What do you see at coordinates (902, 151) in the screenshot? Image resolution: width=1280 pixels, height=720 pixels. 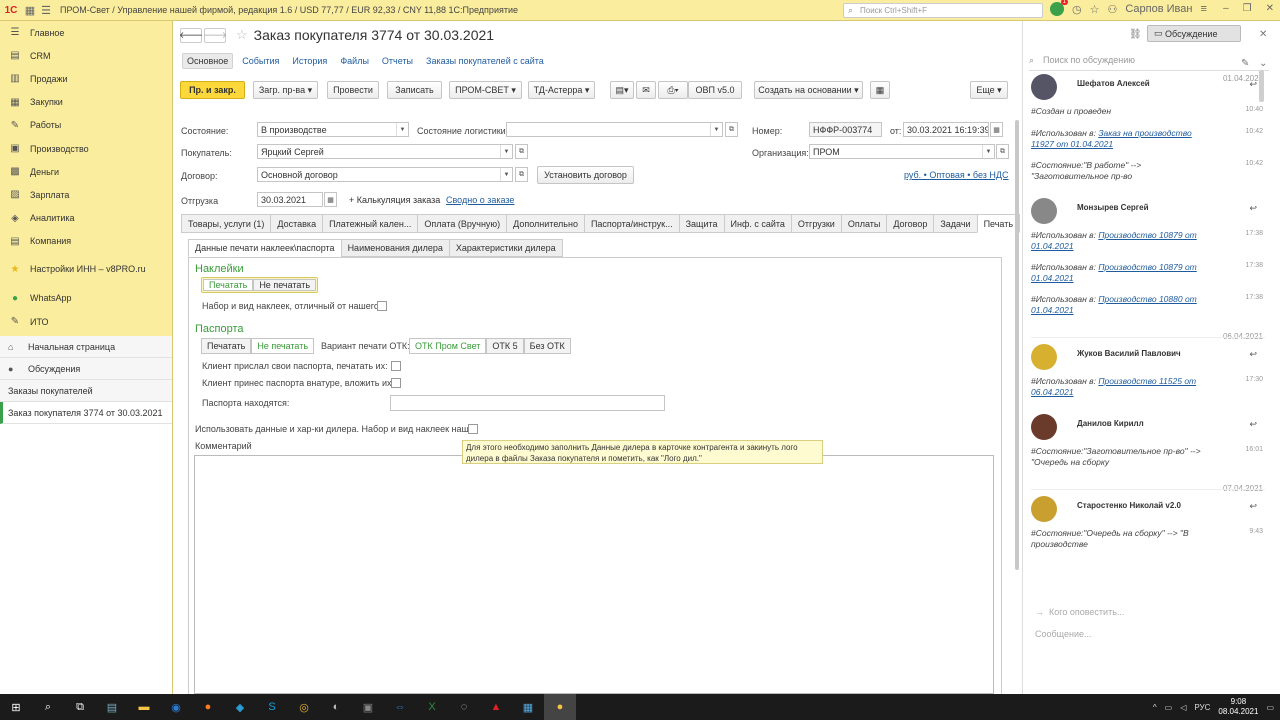 I see `organization-field: ПРОМ ▼` at bounding box center [902, 151].